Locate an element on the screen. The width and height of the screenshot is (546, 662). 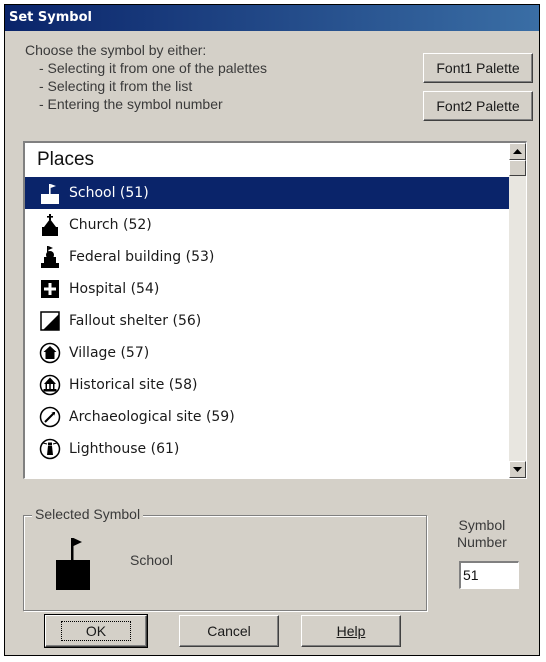
font2-palette-button: Font2 Palette is located at coordinates (478, 106).